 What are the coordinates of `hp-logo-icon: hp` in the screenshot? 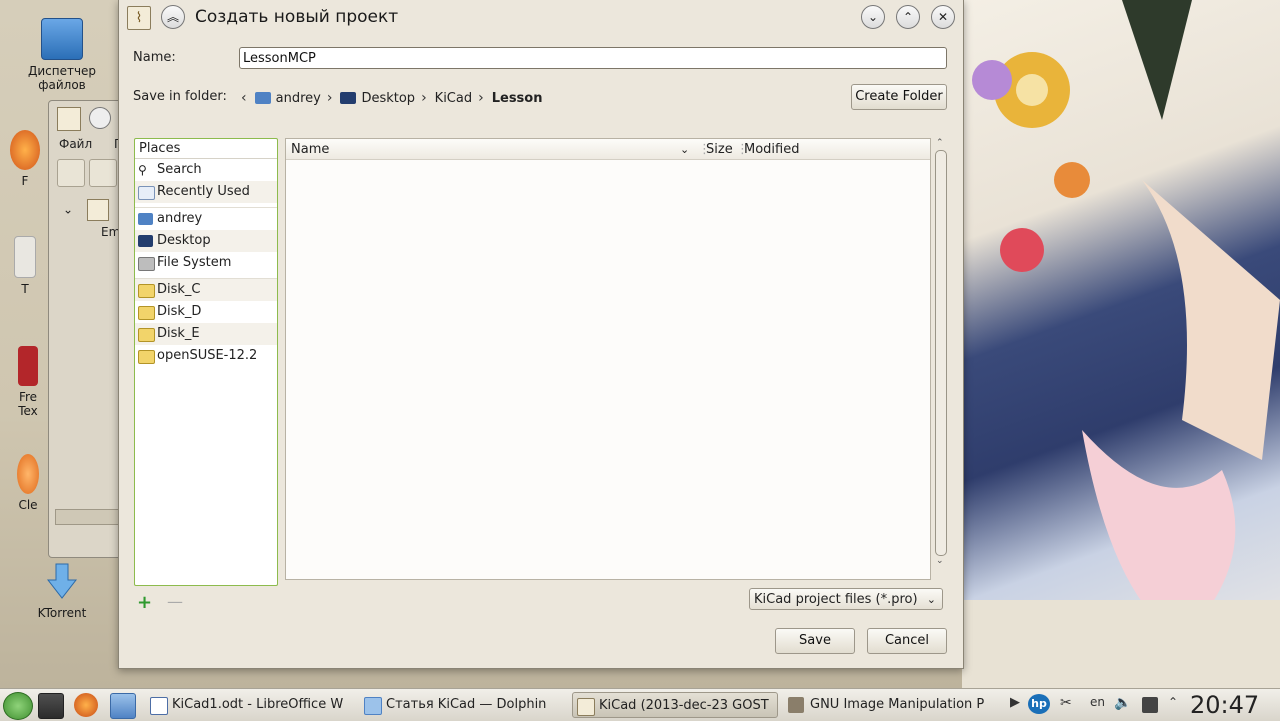 It's located at (1039, 704).